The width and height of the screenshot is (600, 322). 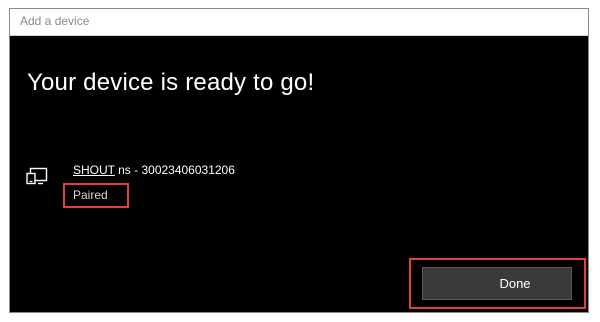 What do you see at coordinates (174, 170) in the screenshot?
I see `device-name-suffix: ns - 30023406031206` at bounding box center [174, 170].